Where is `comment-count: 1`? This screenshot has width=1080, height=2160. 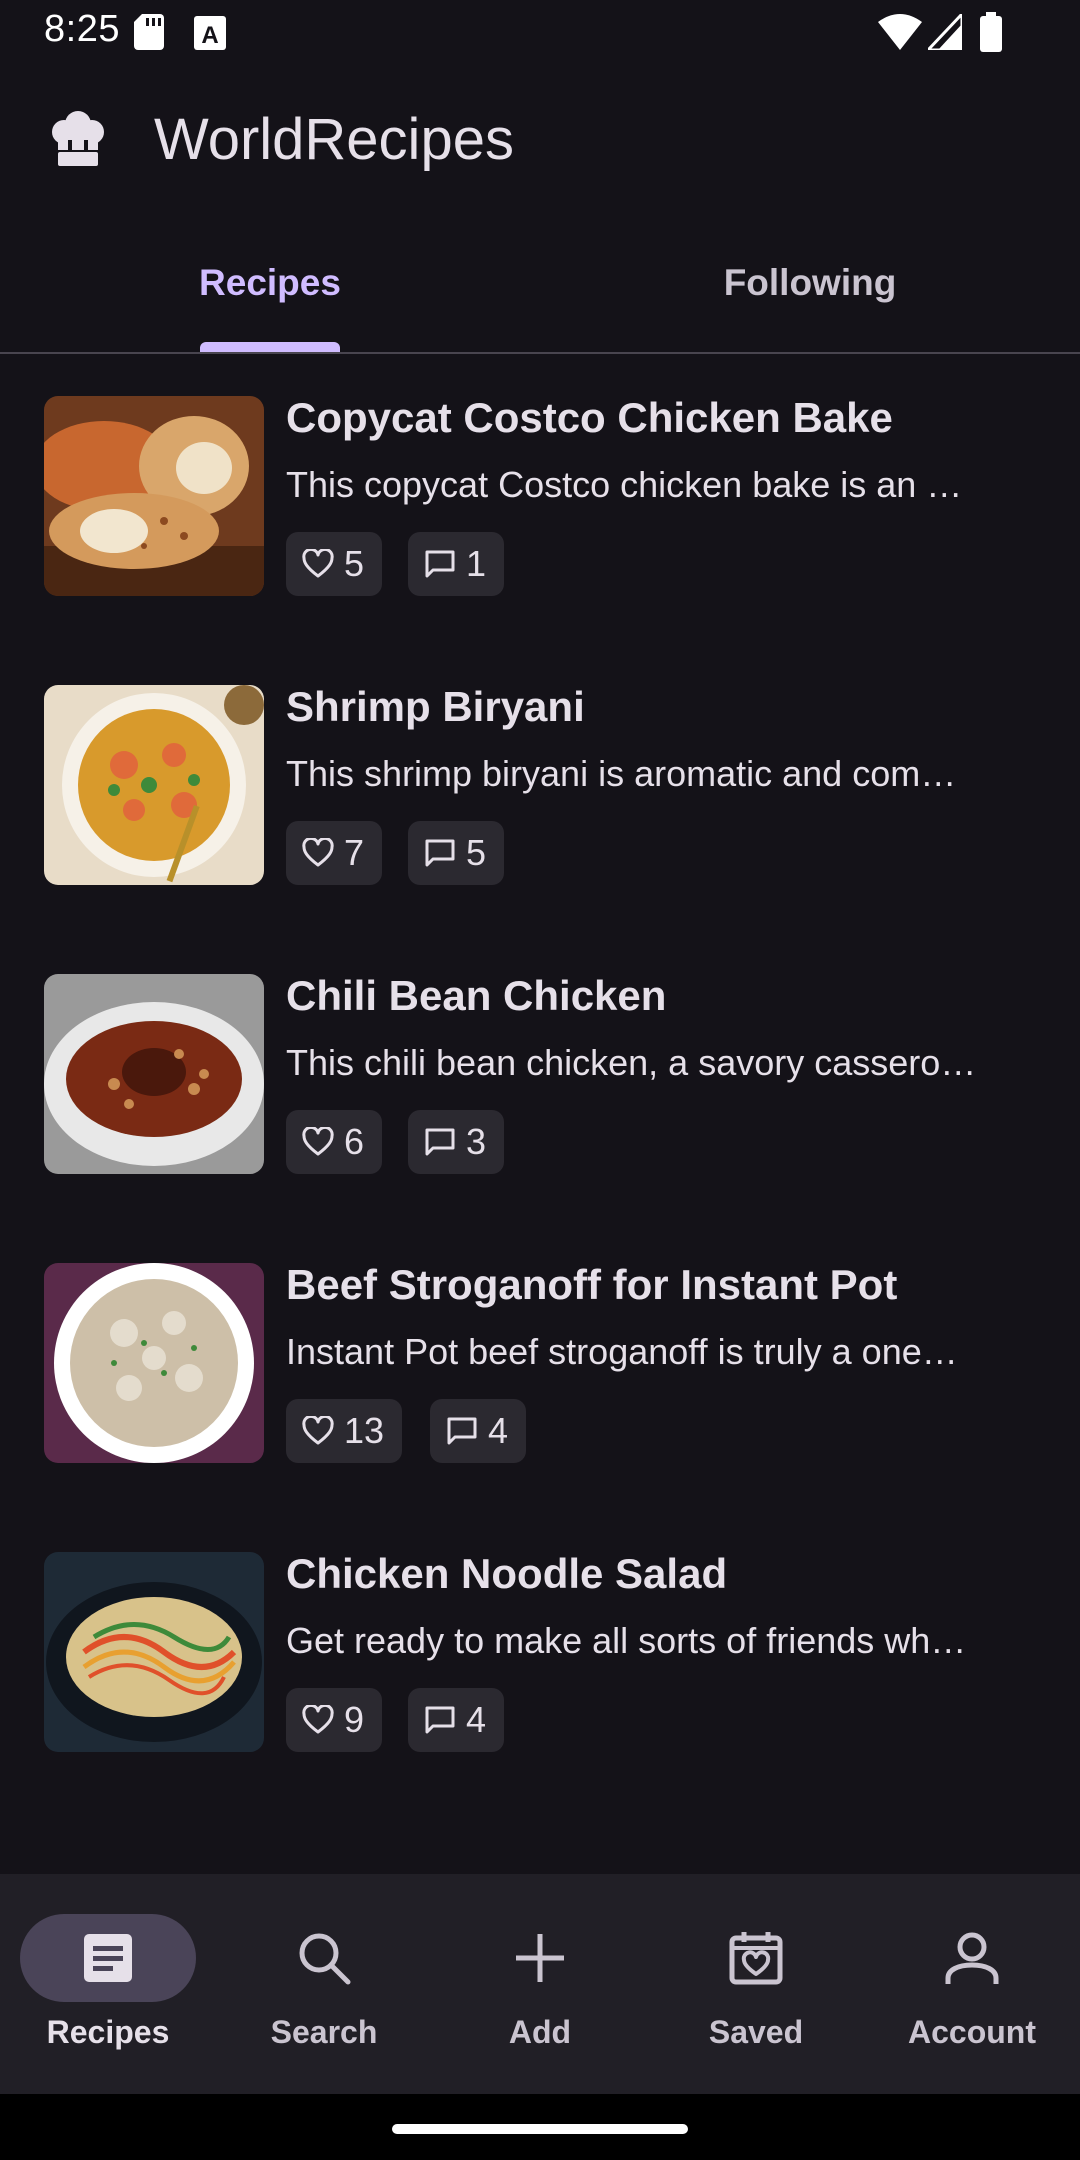
comment-count: 1 is located at coordinates (476, 563).